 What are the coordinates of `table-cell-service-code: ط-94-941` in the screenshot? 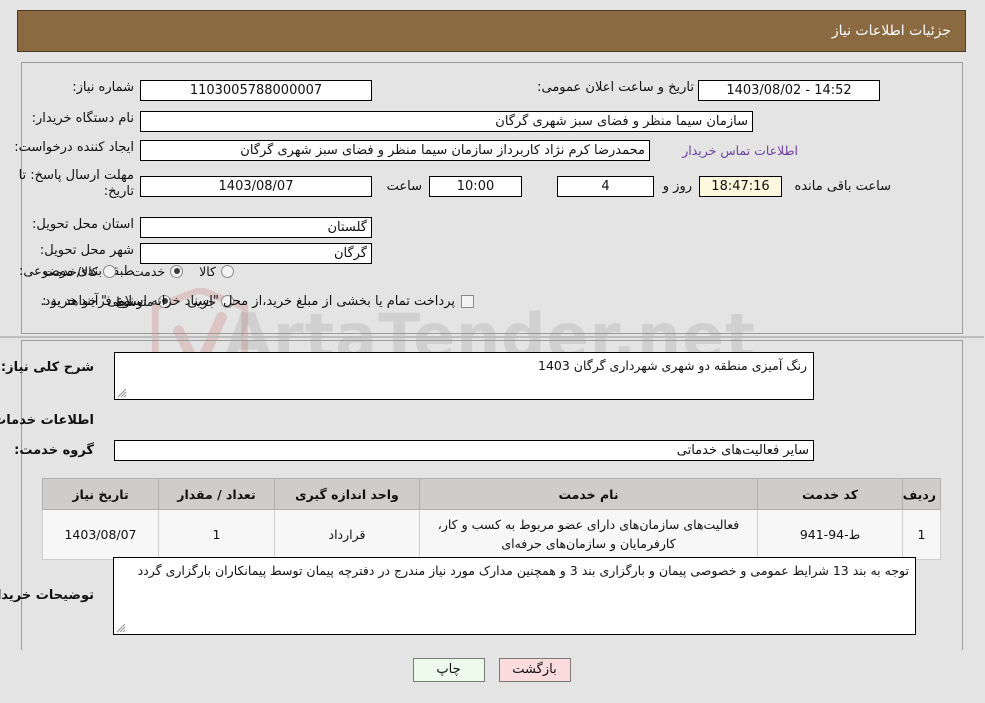 It's located at (831, 534).